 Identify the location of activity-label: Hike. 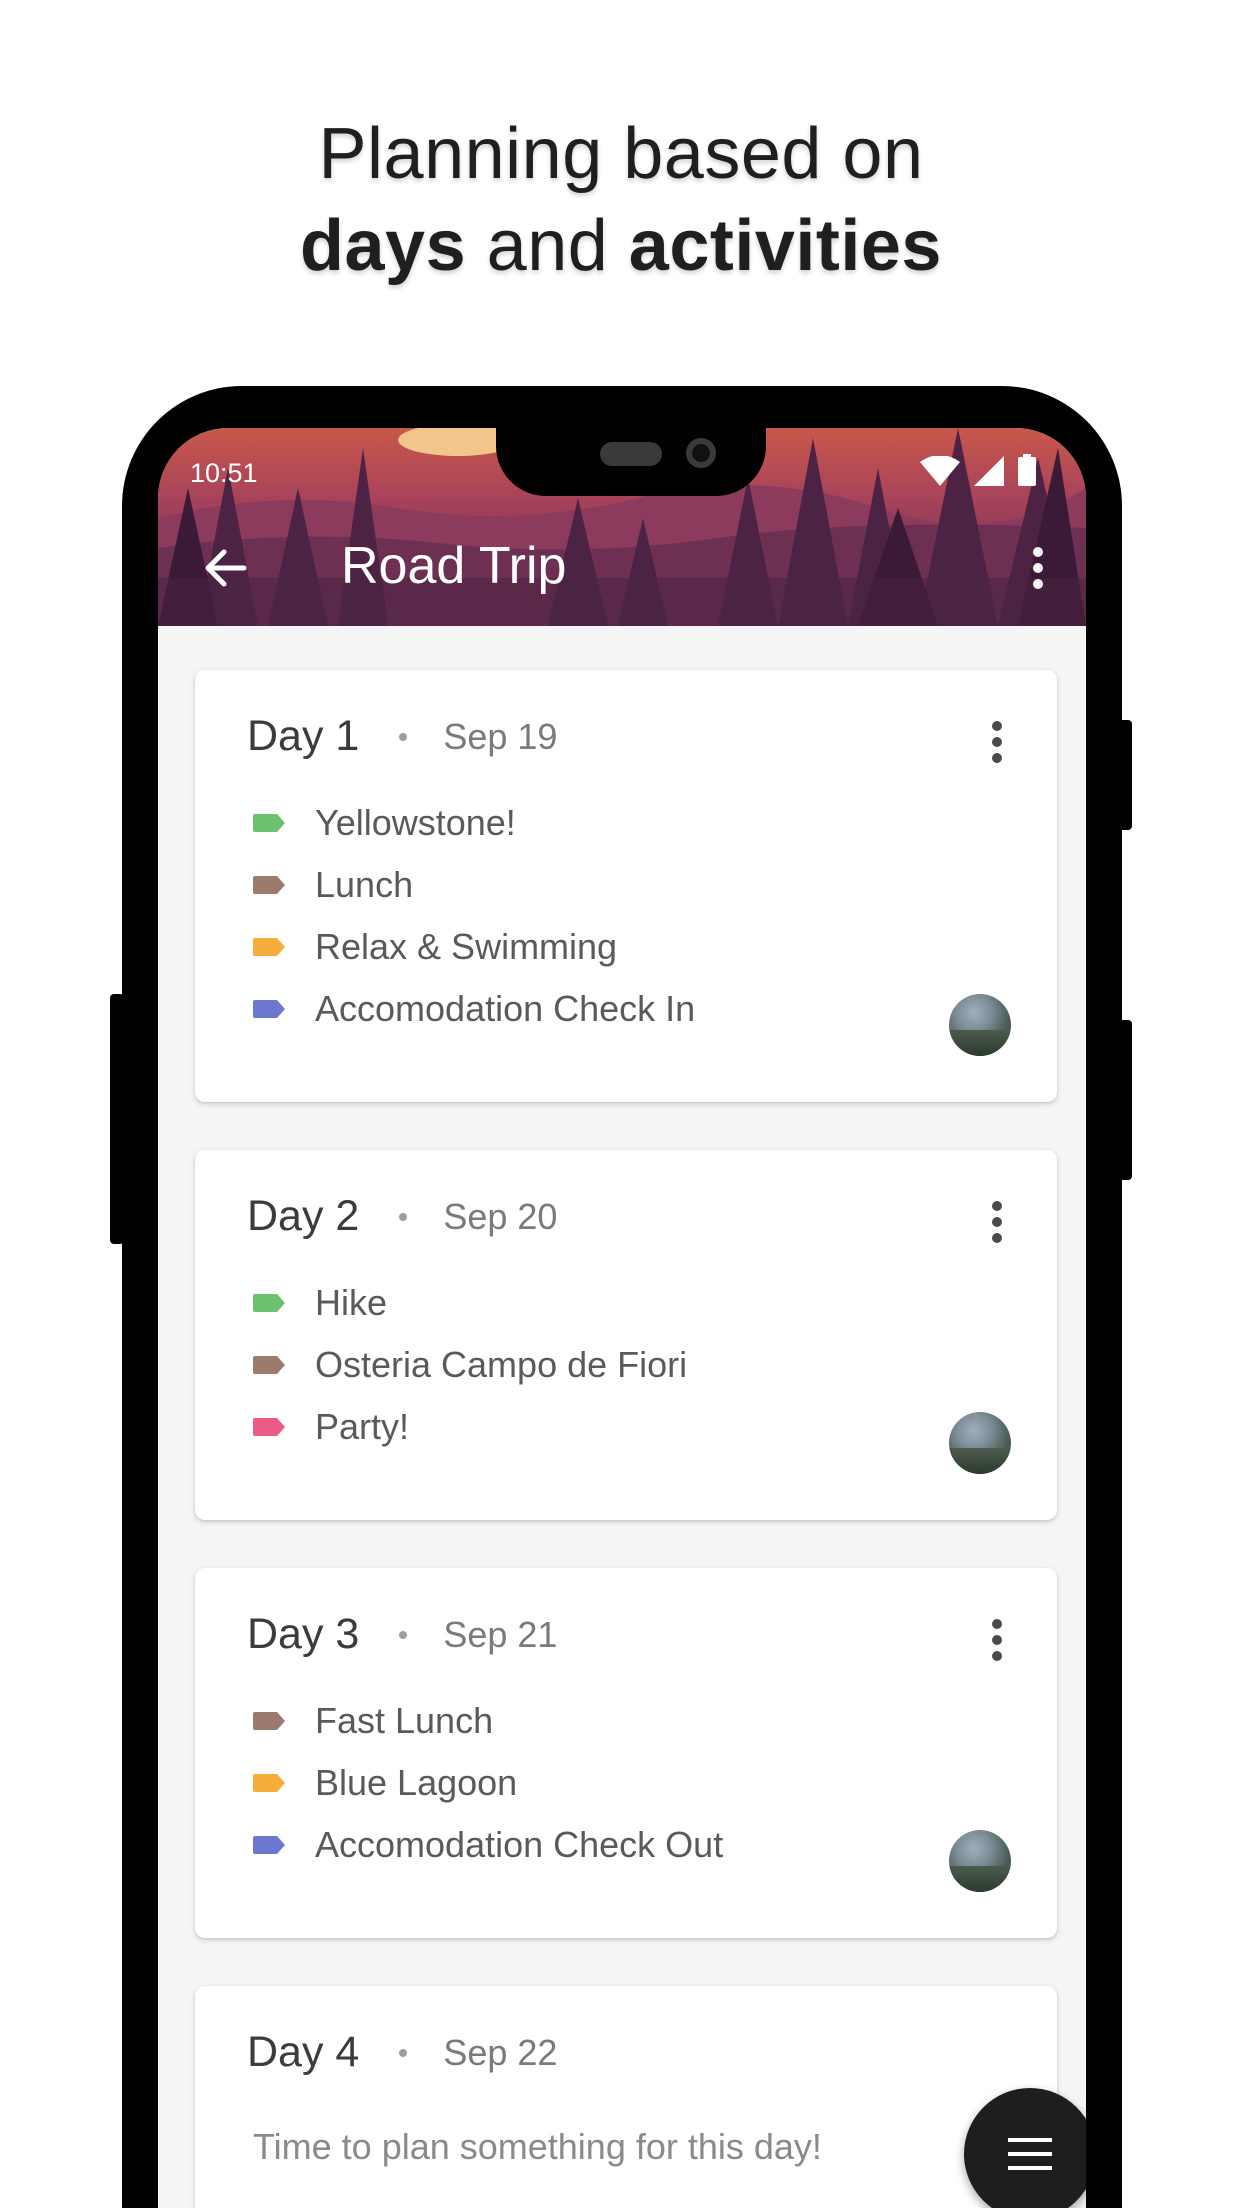
(351, 1302).